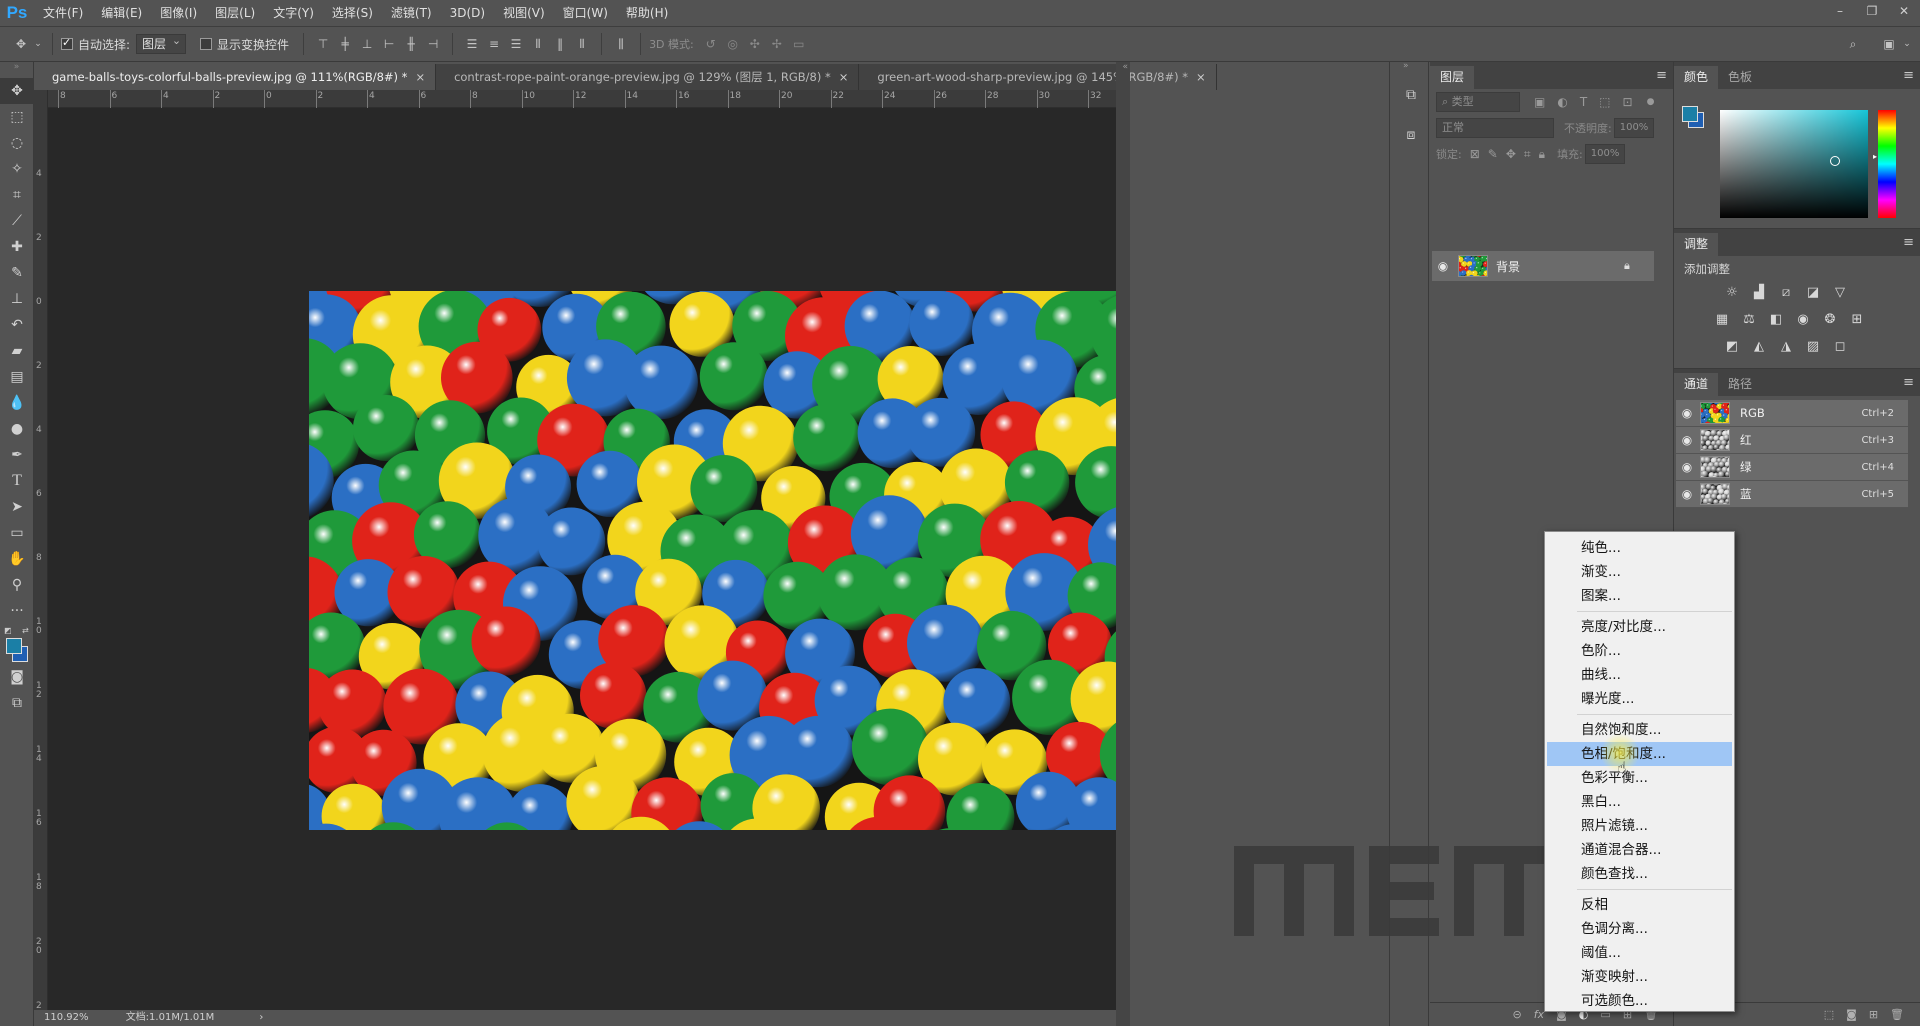 The image size is (1920, 1026). Describe the element at coordinates (647, 13) in the screenshot. I see `menu-help: 帮助(H)` at that location.